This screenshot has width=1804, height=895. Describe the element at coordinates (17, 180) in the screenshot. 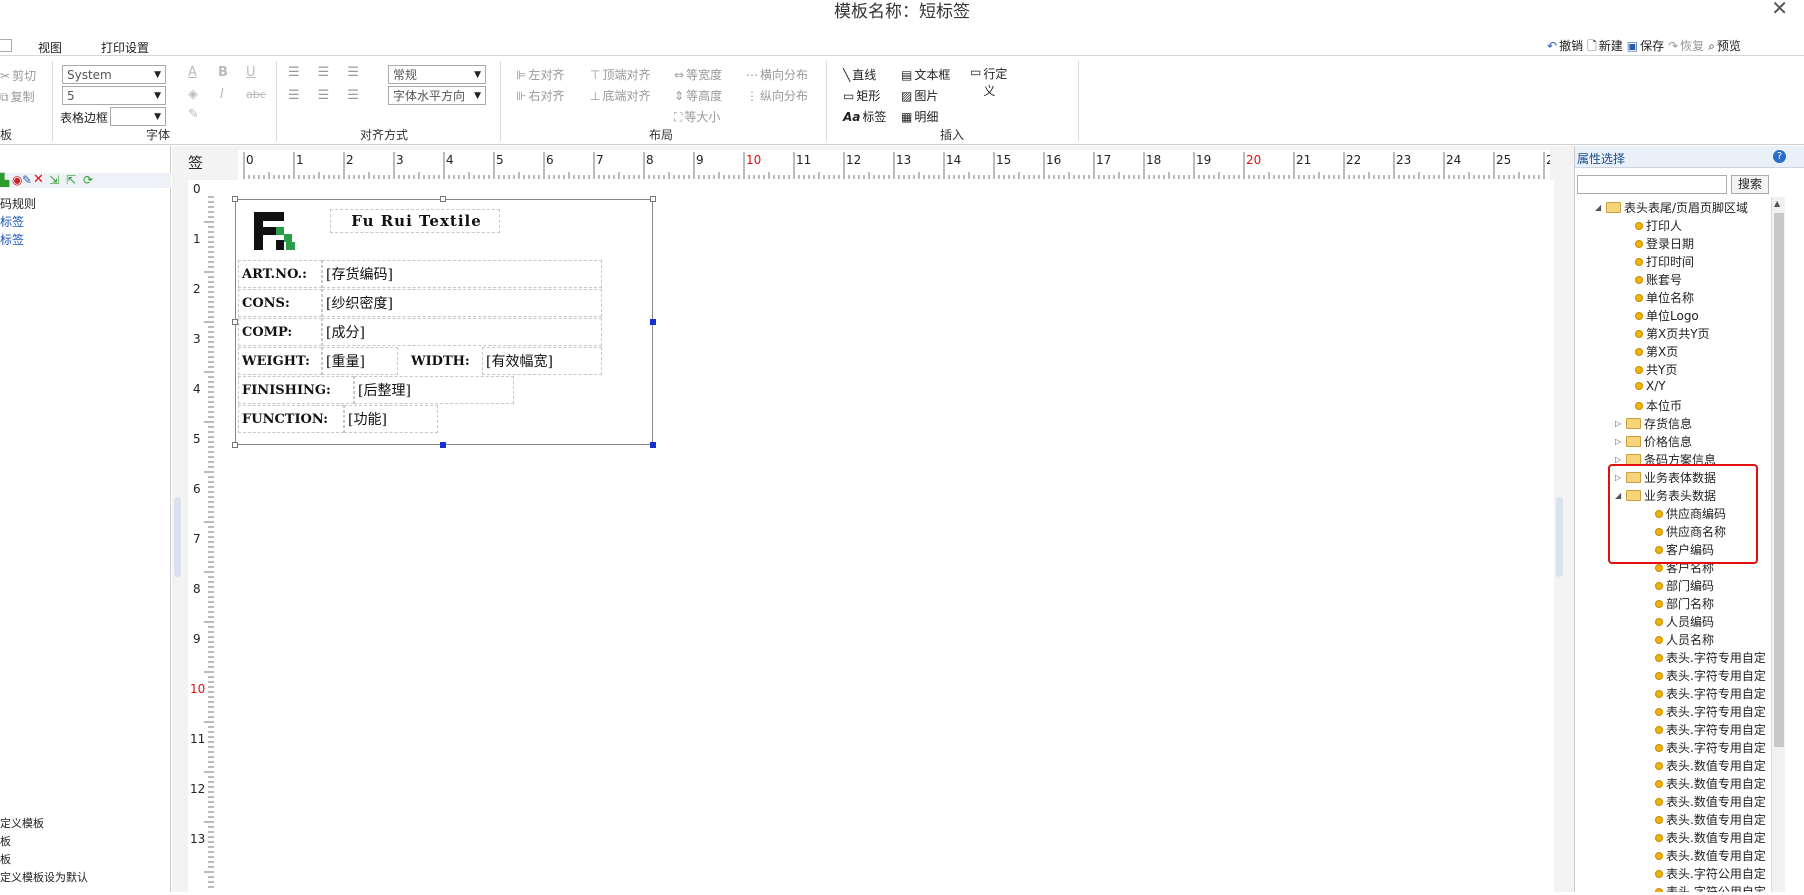

I see `delete-icon: ◉` at that location.